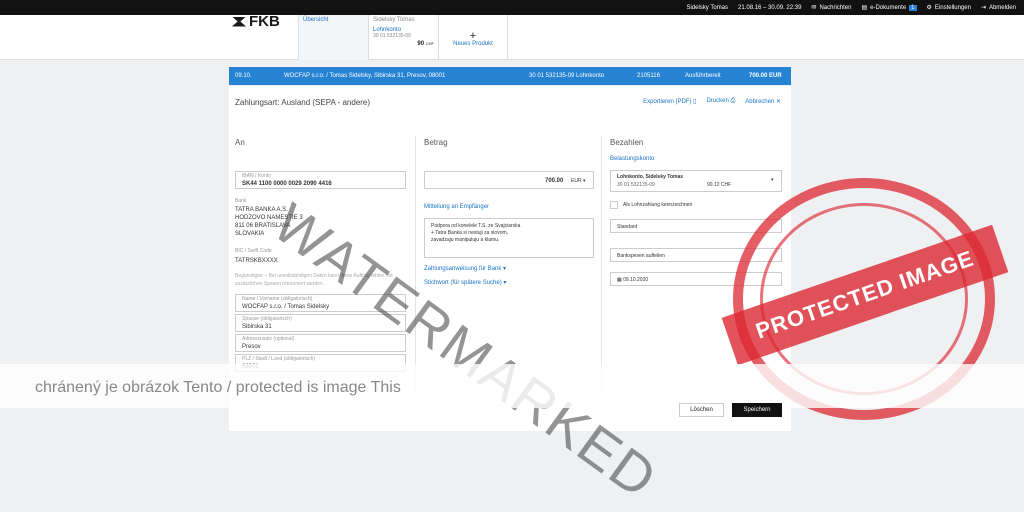 This screenshot has width=1024, height=512. What do you see at coordinates (465, 268) in the screenshot?
I see `payment-instruction-toggle: Zahlungsanweisung für Bank ▾` at bounding box center [465, 268].